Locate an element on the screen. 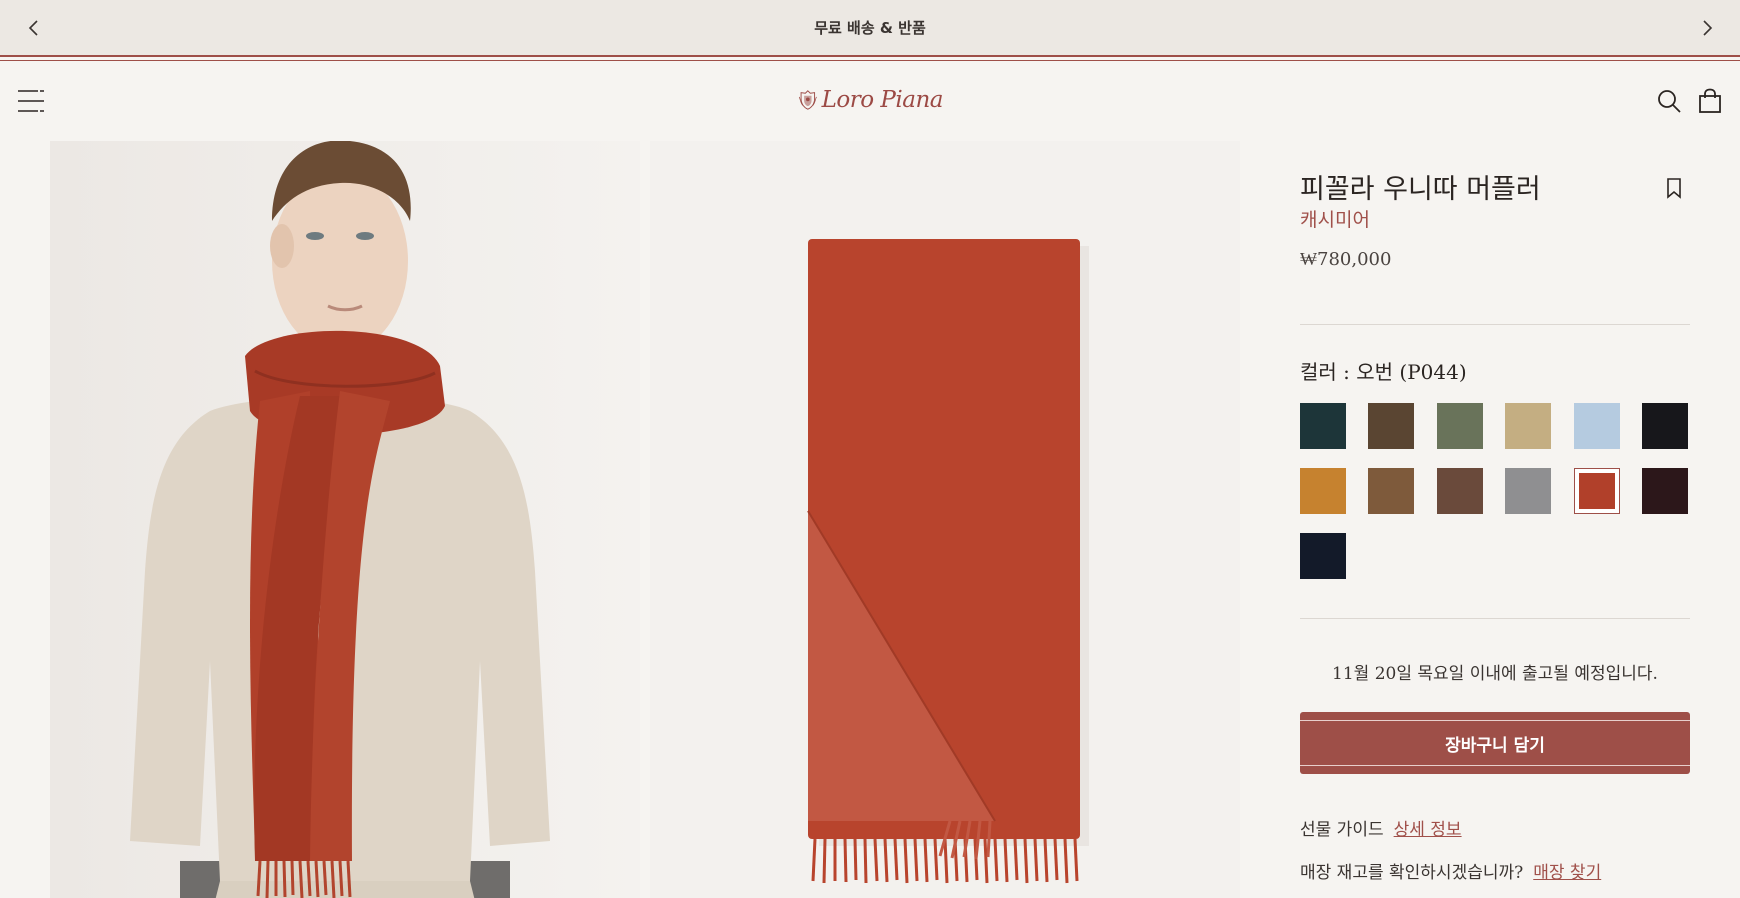 The width and height of the screenshot is (1740, 898). gift-guide-link: 상세 정보 is located at coordinates (1428, 830).